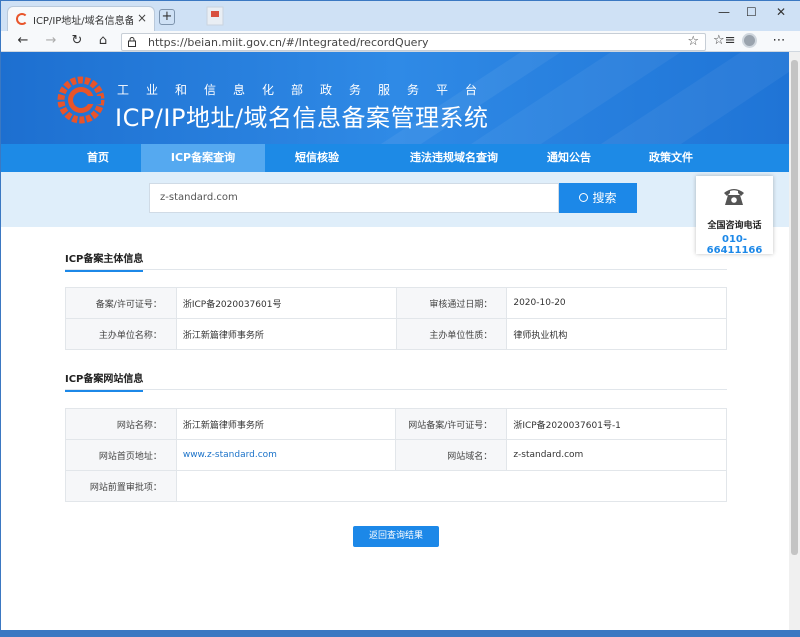 This screenshot has height=637, width=800. Describe the element at coordinates (451, 424) in the screenshot. I see `website-record-number-label: 网站备案/许可证号：` at that location.